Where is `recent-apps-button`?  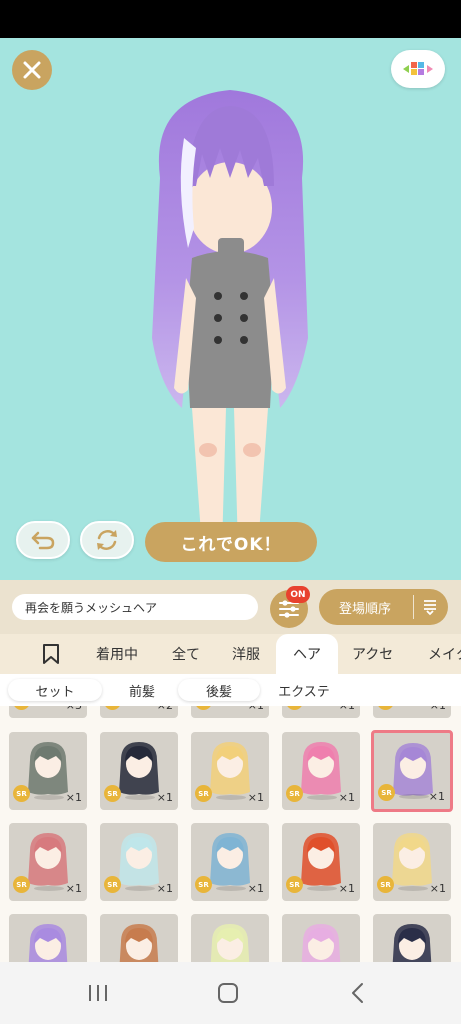
recent-apps-button is located at coordinates (98, 993).